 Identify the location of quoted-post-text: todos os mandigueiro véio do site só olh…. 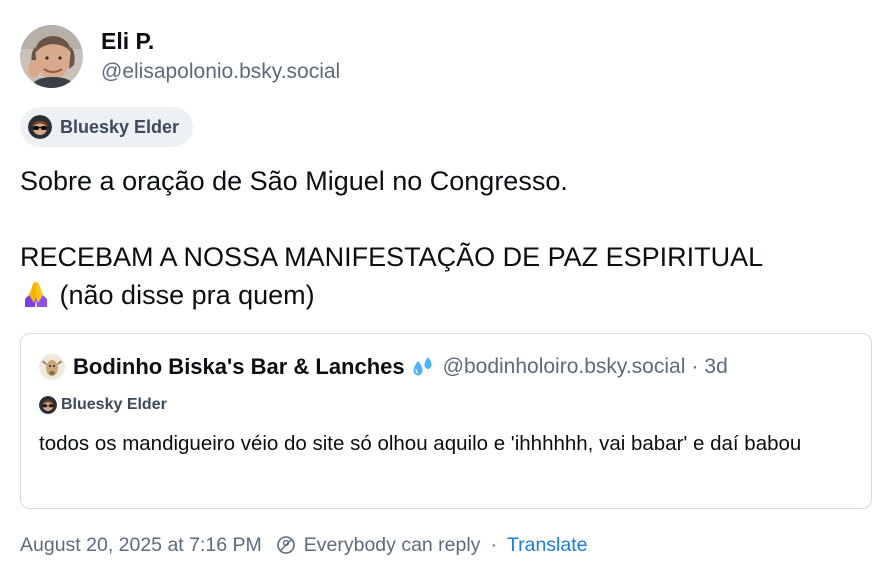
(420, 443).